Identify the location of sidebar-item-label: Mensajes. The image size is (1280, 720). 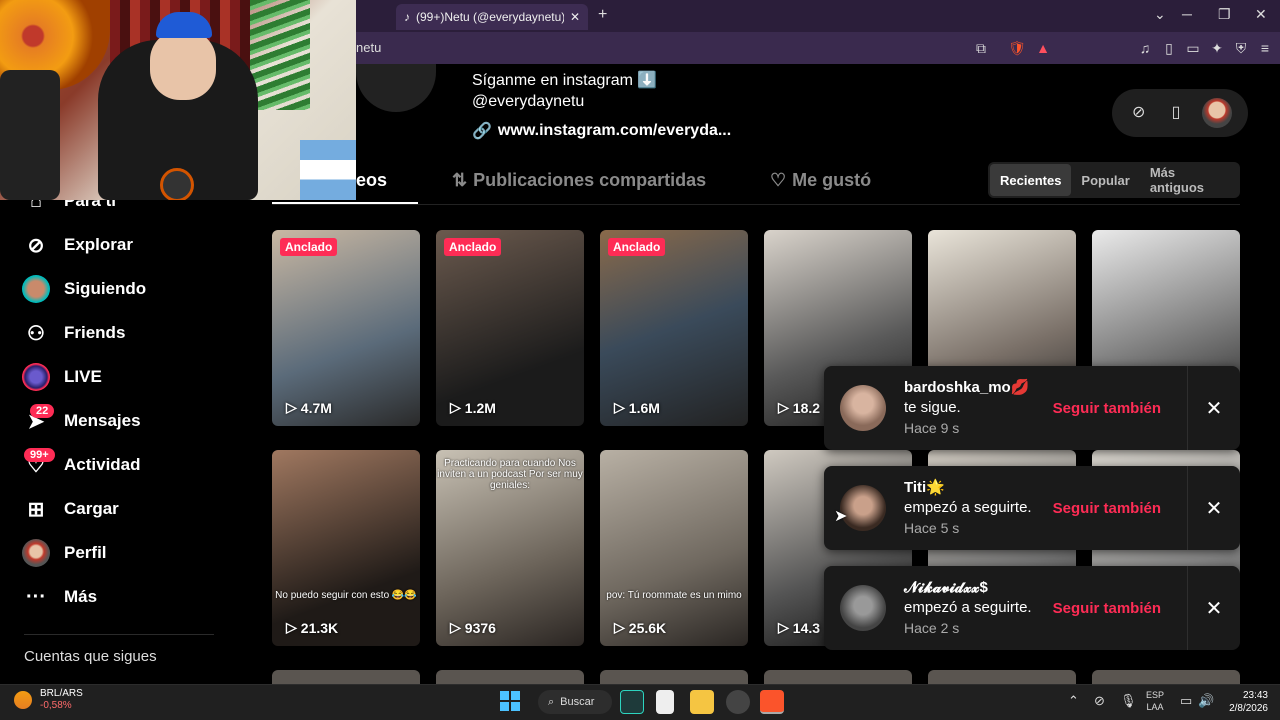
(102, 420).